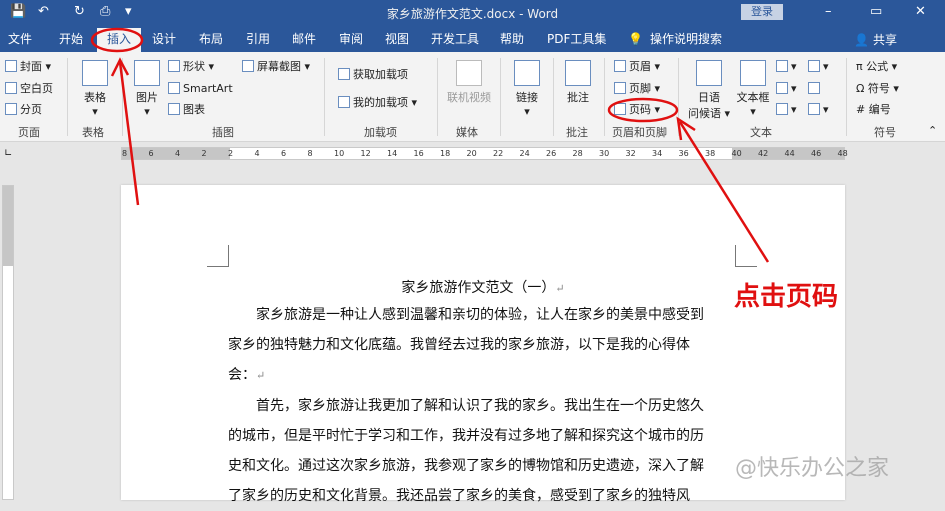 The width and height of the screenshot is (945, 511). What do you see at coordinates (920, 12) in the screenshot?
I see `close-button: ✕` at bounding box center [920, 12].